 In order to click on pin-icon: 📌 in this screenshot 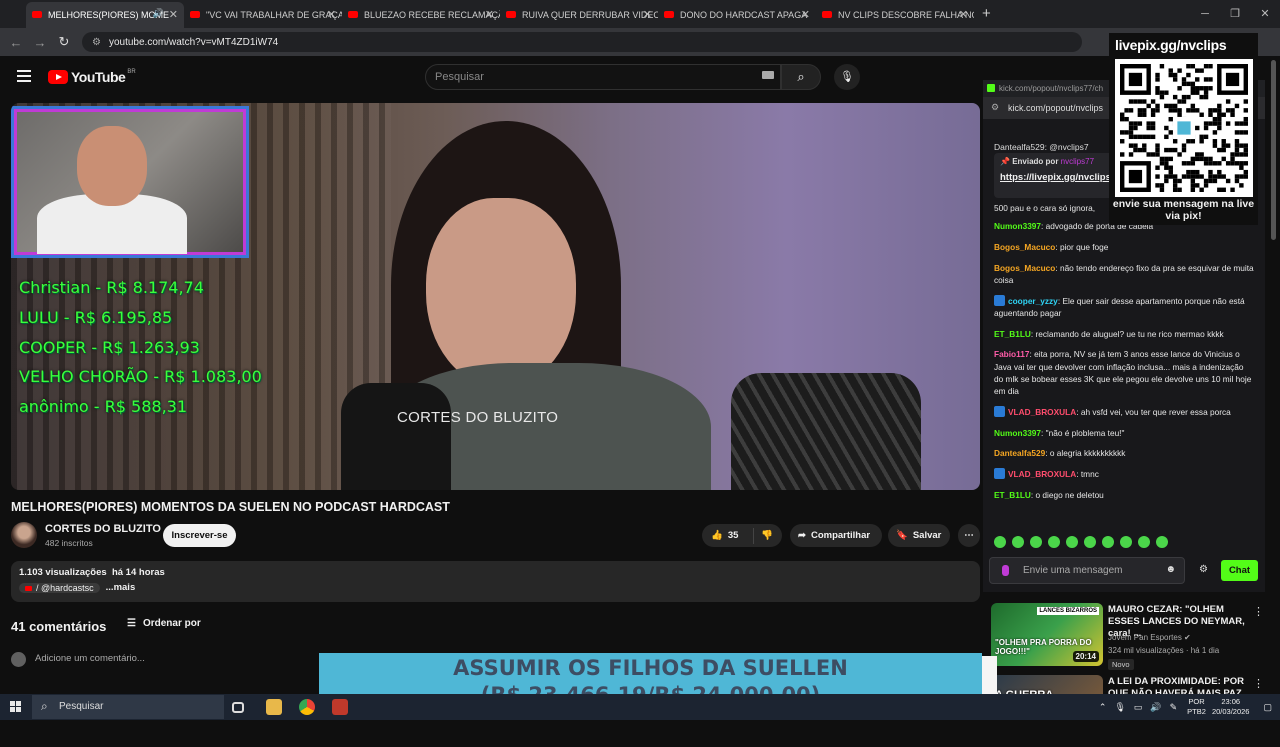, I will do `click(1005, 161)`.